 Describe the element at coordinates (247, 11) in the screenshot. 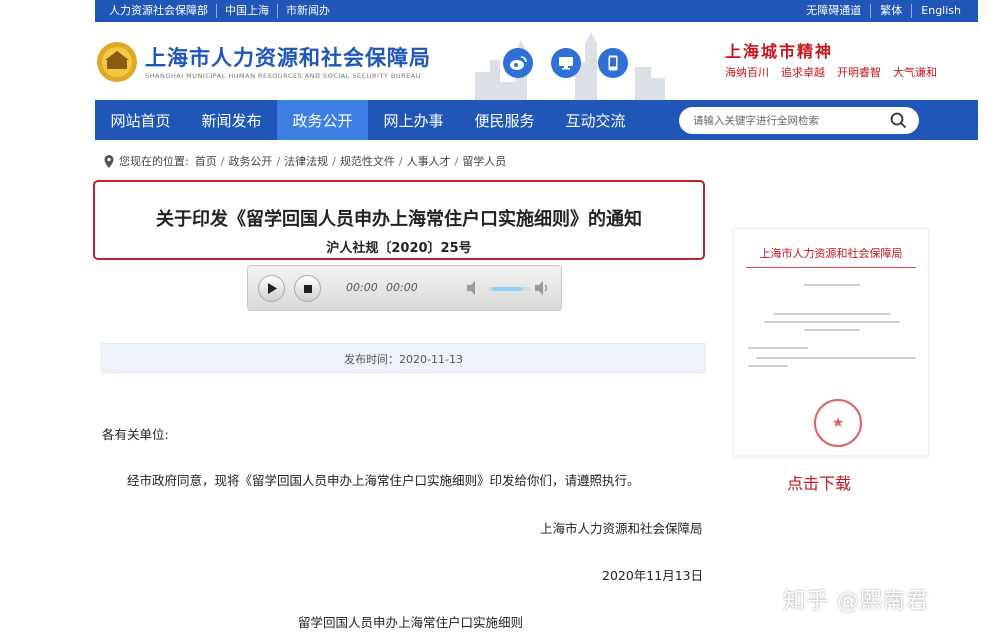

I see `link-china-shanghai: 中国上海` at that location.